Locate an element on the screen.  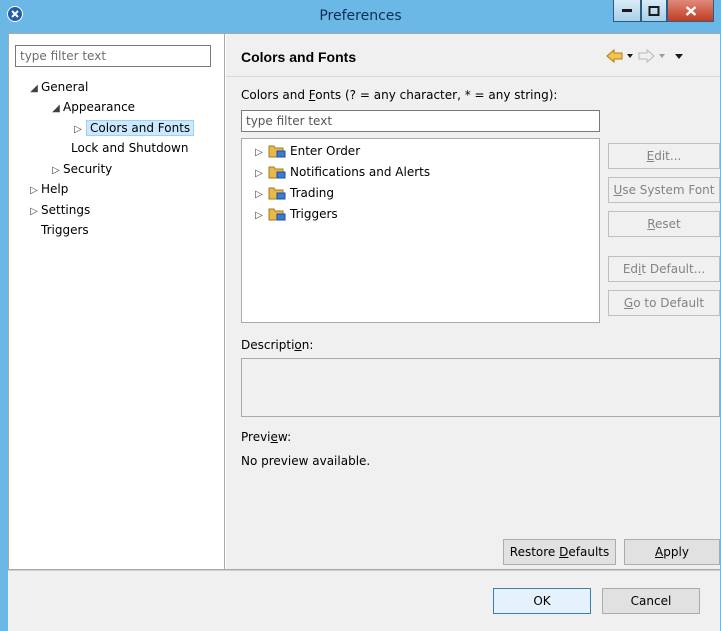
list-item-enter-order: ▷ Enter Order is located at coordinates (306, 151).